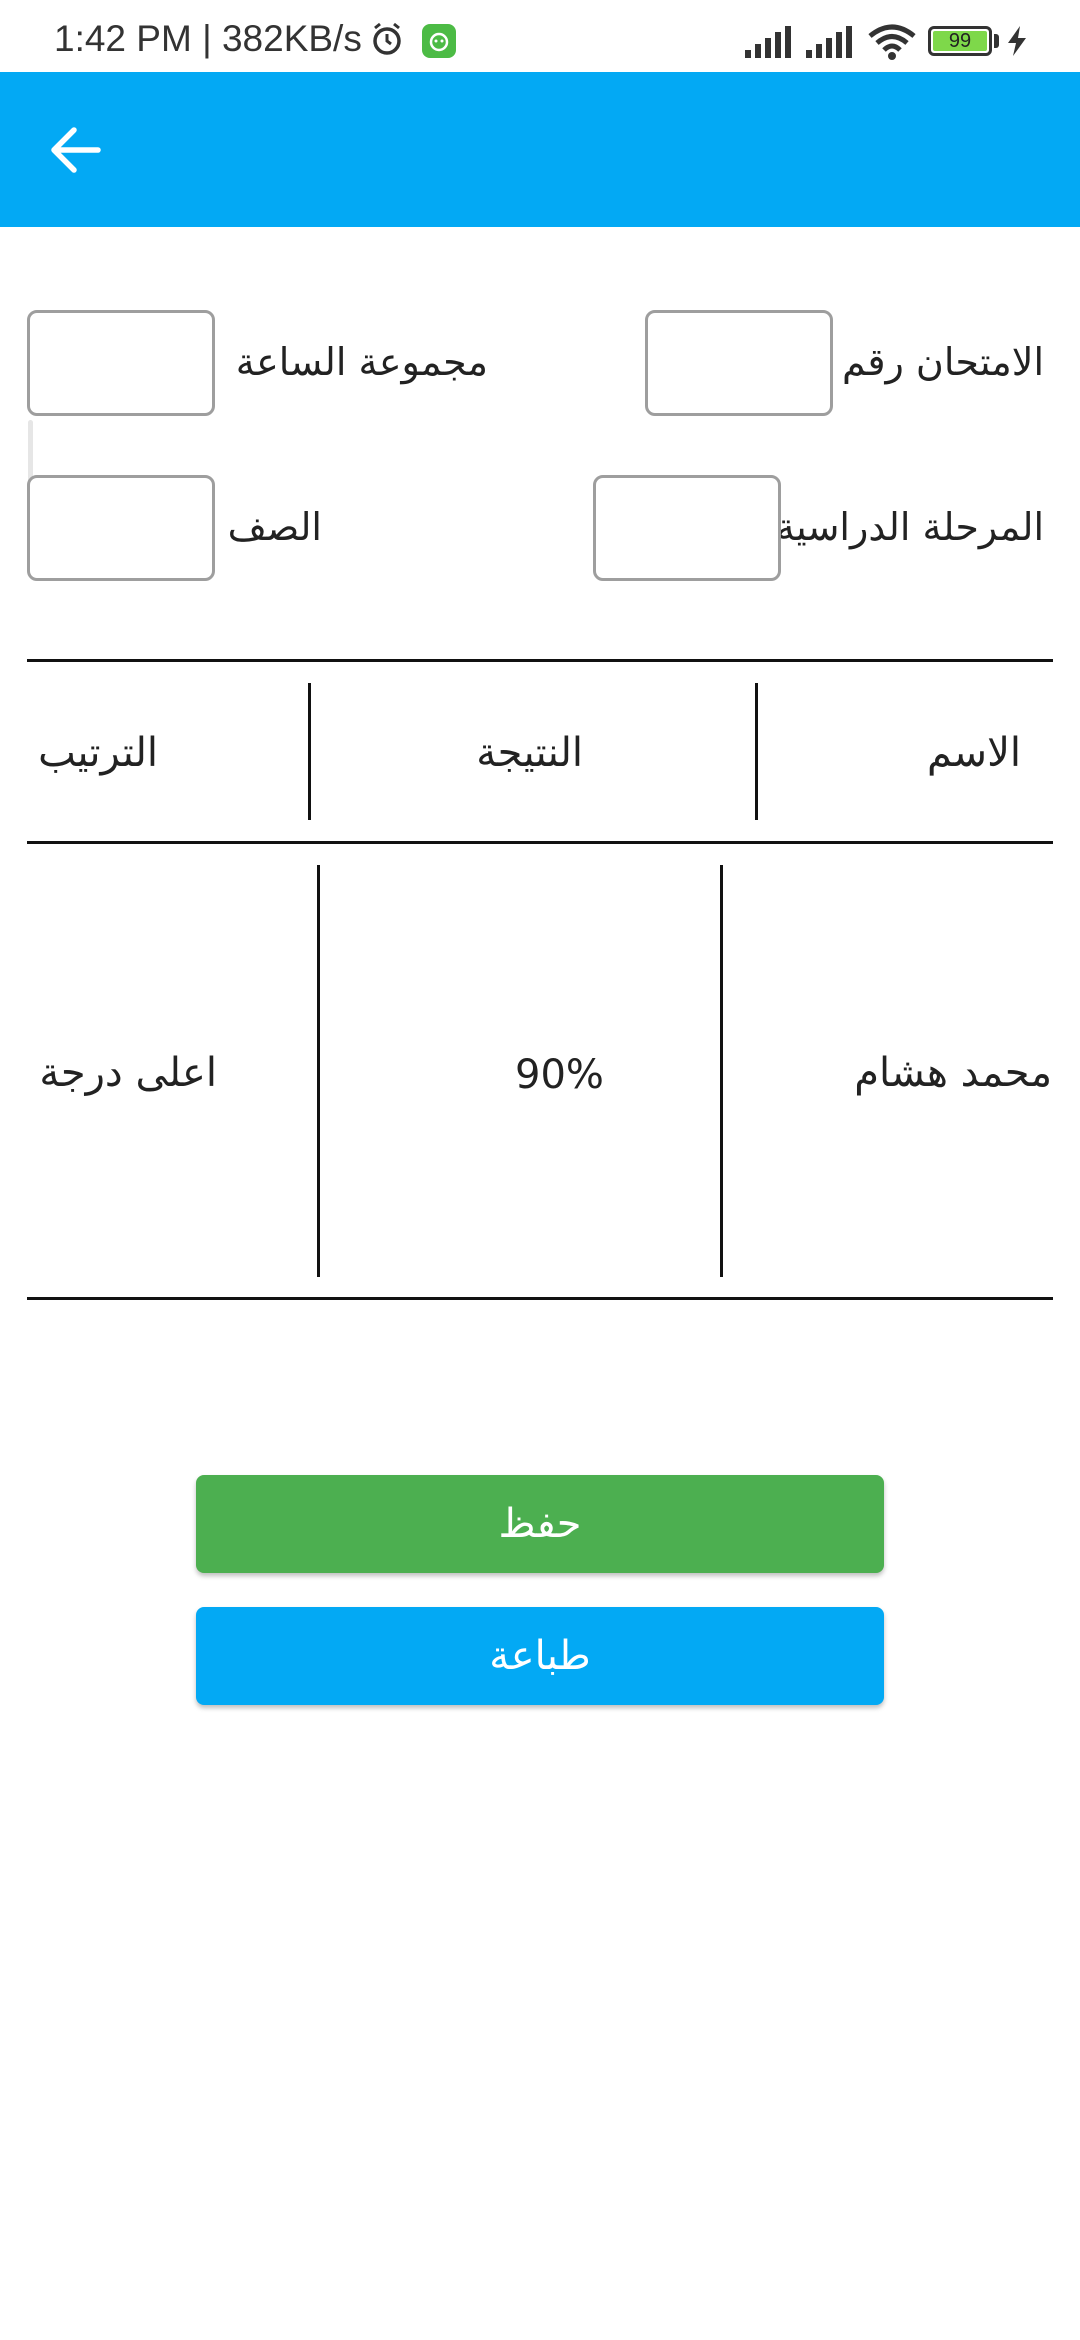 The width and height of the screenshot is (1080, 2340). I want to click on alarm-icon, so click(387, 39).